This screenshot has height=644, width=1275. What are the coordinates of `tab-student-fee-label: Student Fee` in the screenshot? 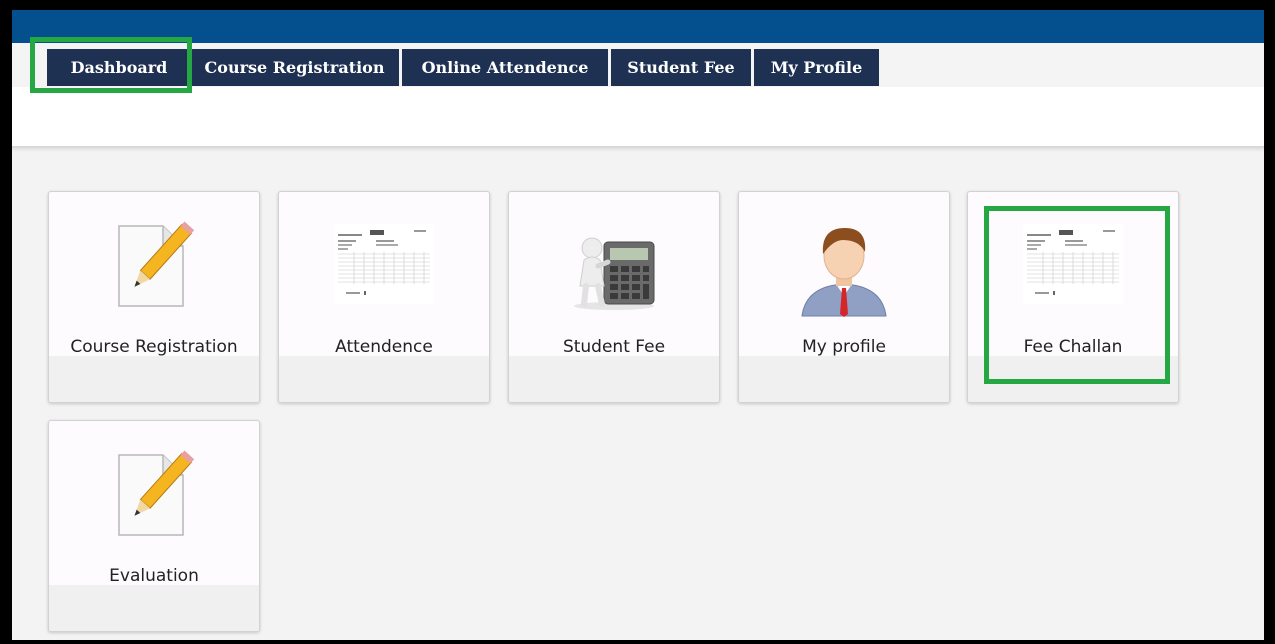 It's located at (681, 67).